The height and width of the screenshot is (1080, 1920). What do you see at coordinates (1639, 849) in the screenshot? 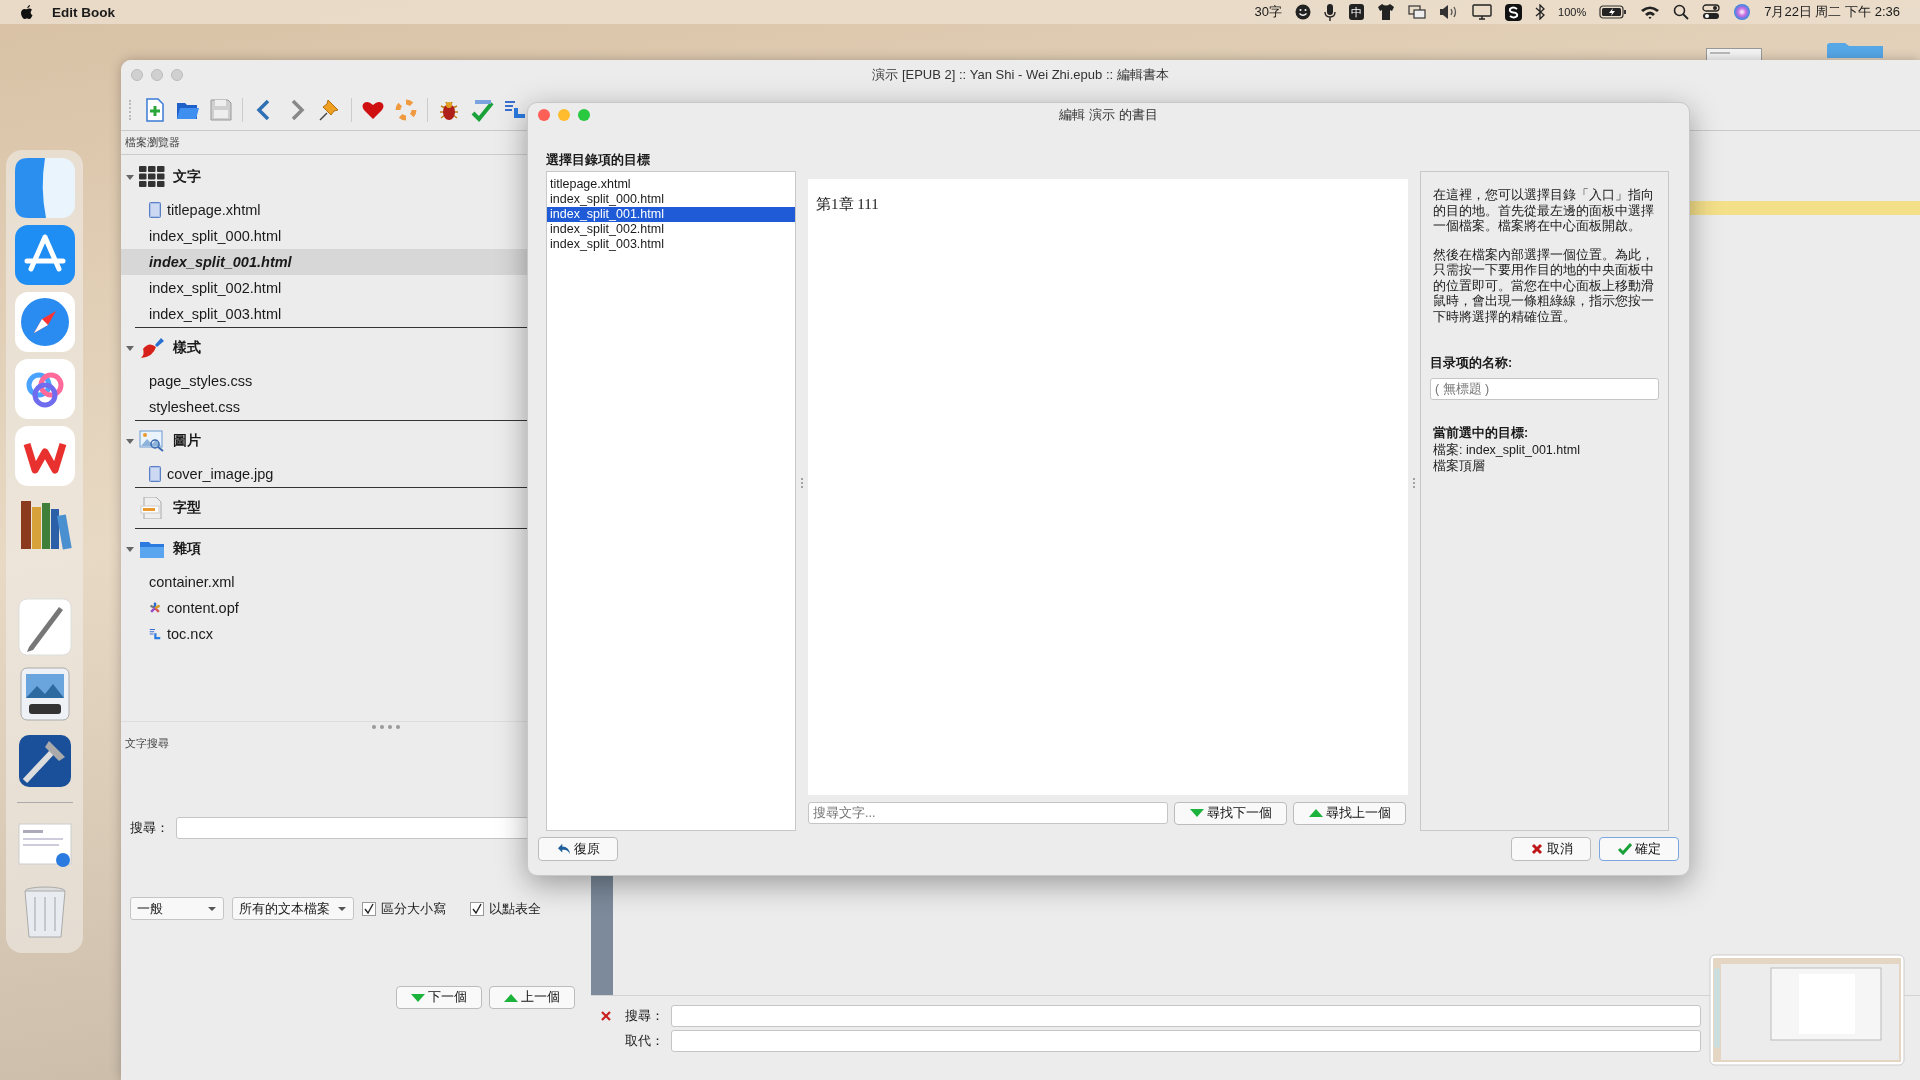
I see `ok-button: 確定` at bounding box center [1639, 849].